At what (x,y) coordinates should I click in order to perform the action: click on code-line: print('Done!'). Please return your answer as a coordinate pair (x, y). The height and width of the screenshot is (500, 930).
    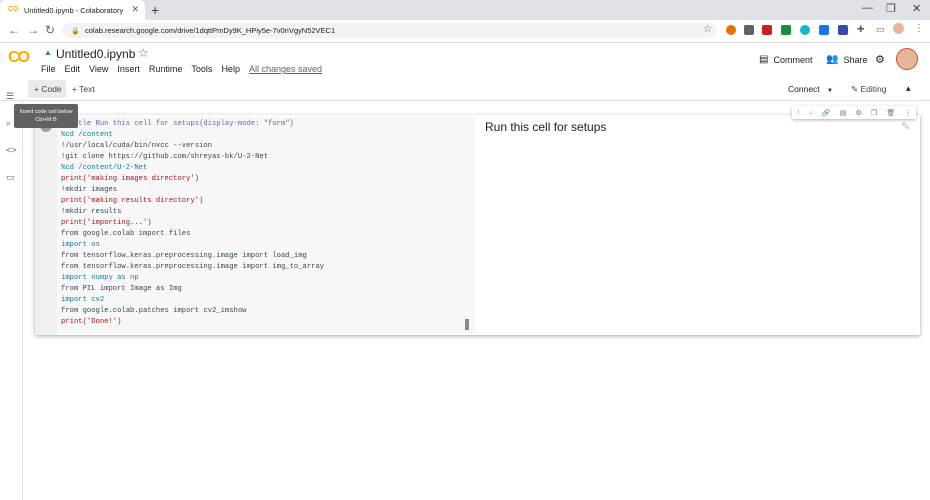
    Looking at the image, I should click on (91, 322).